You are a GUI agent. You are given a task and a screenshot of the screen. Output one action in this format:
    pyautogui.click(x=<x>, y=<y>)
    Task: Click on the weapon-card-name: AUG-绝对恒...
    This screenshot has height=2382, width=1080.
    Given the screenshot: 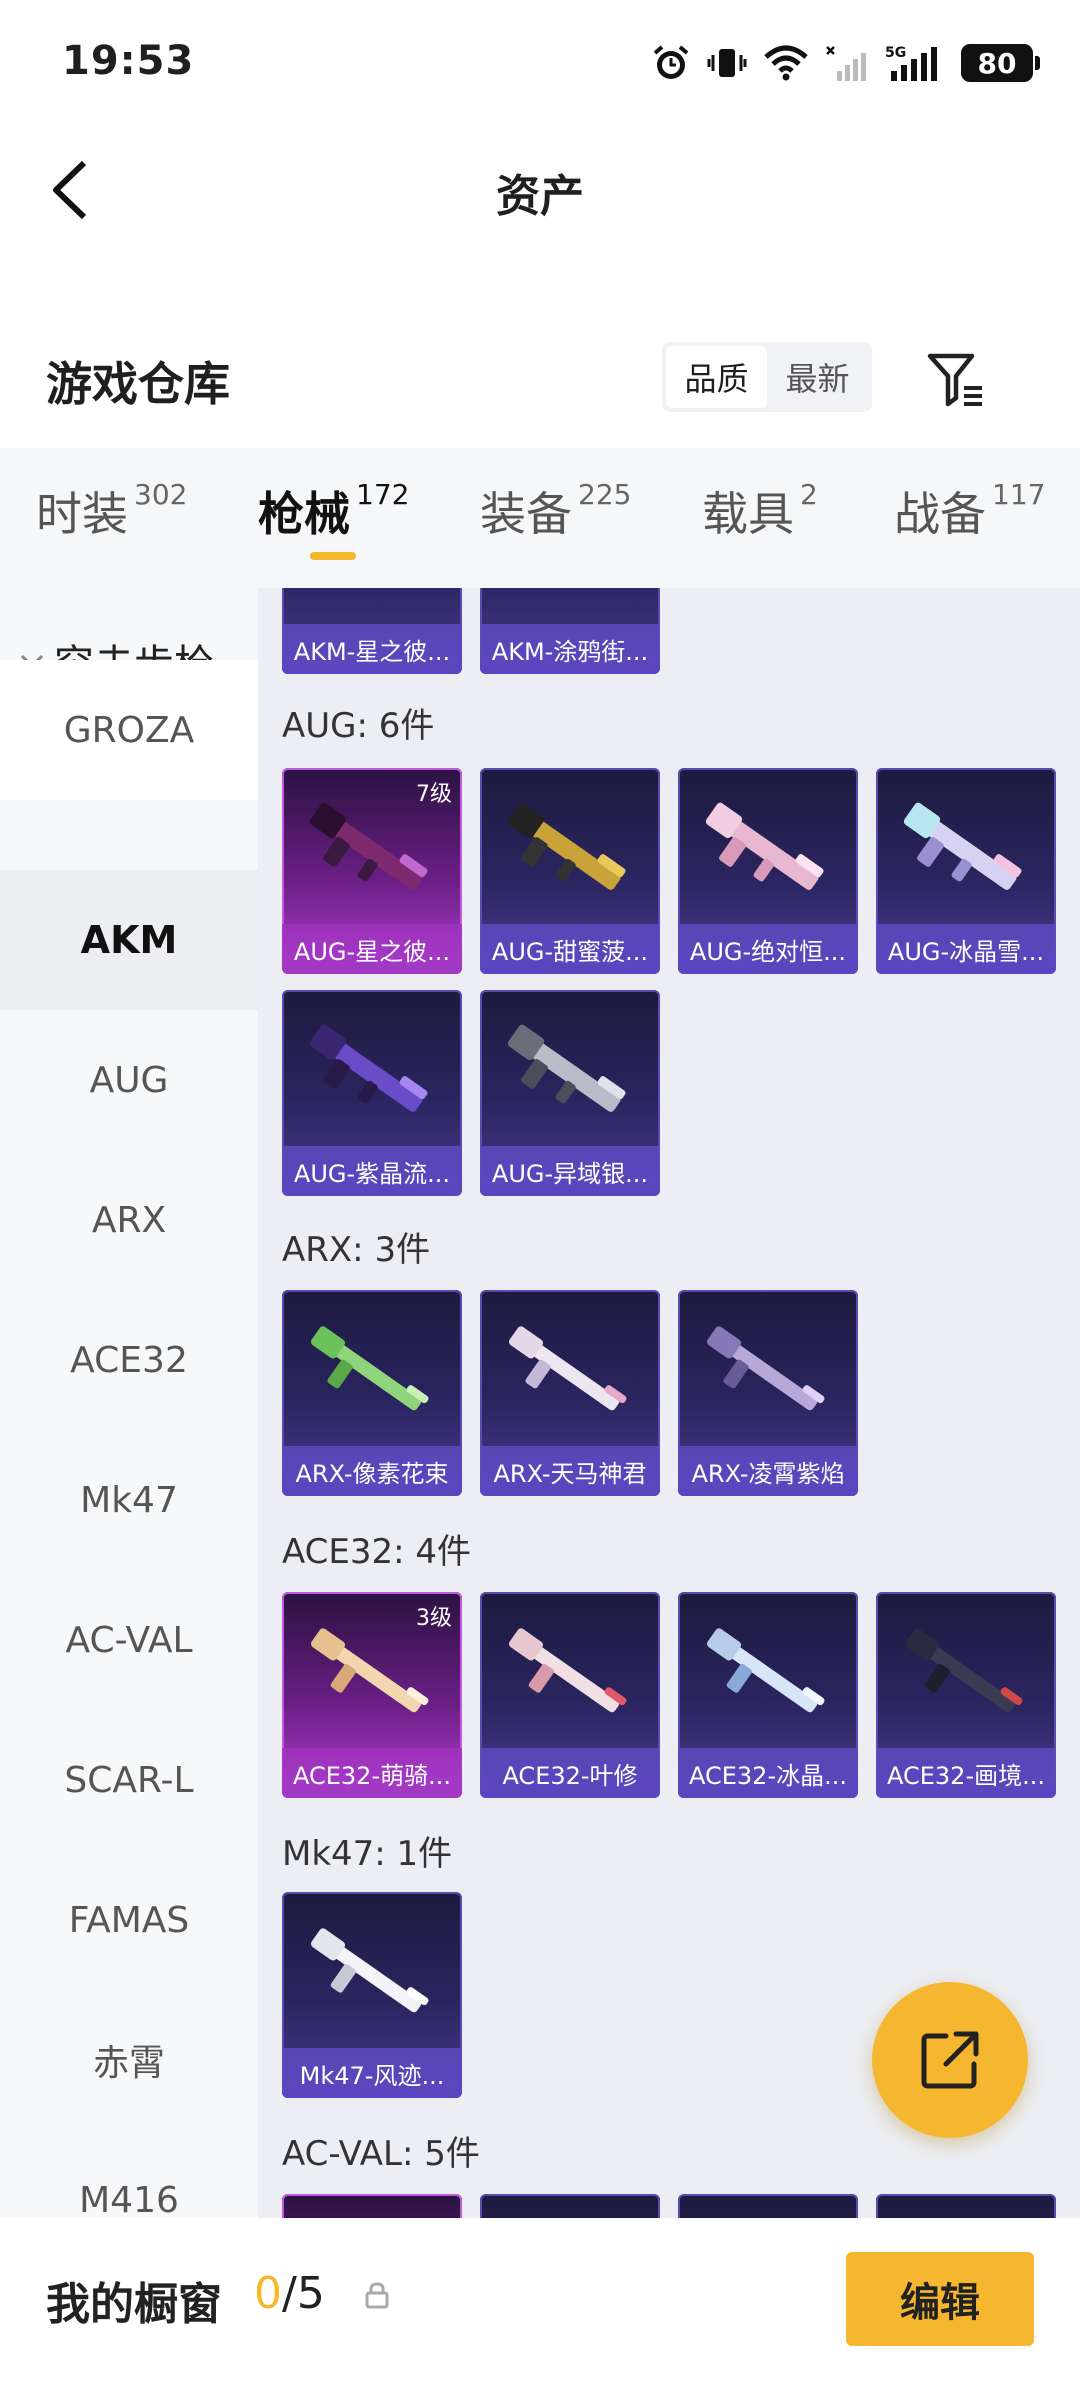 What is the action you would take?
    pyautogui.click(x=768, y=949)
    